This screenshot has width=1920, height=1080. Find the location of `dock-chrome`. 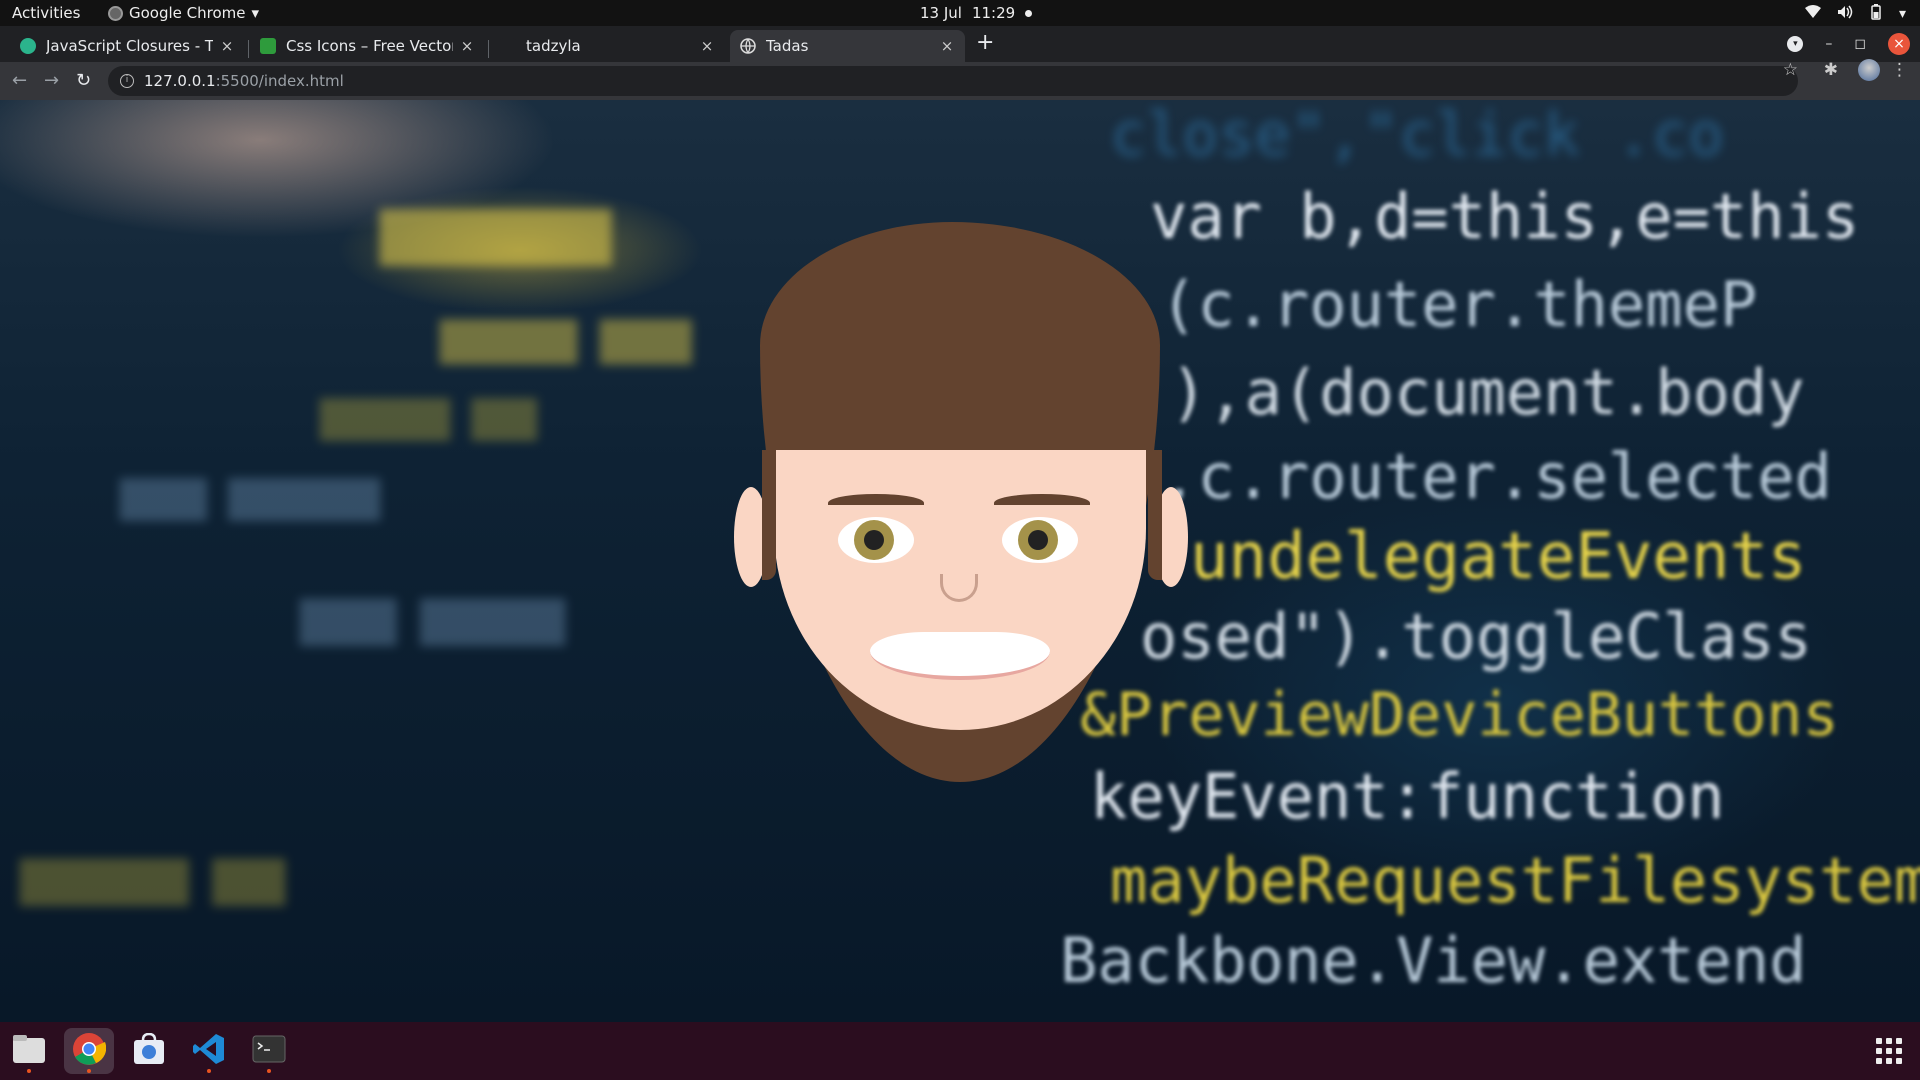

dock-chrome is located at coordinates (89, 1051).